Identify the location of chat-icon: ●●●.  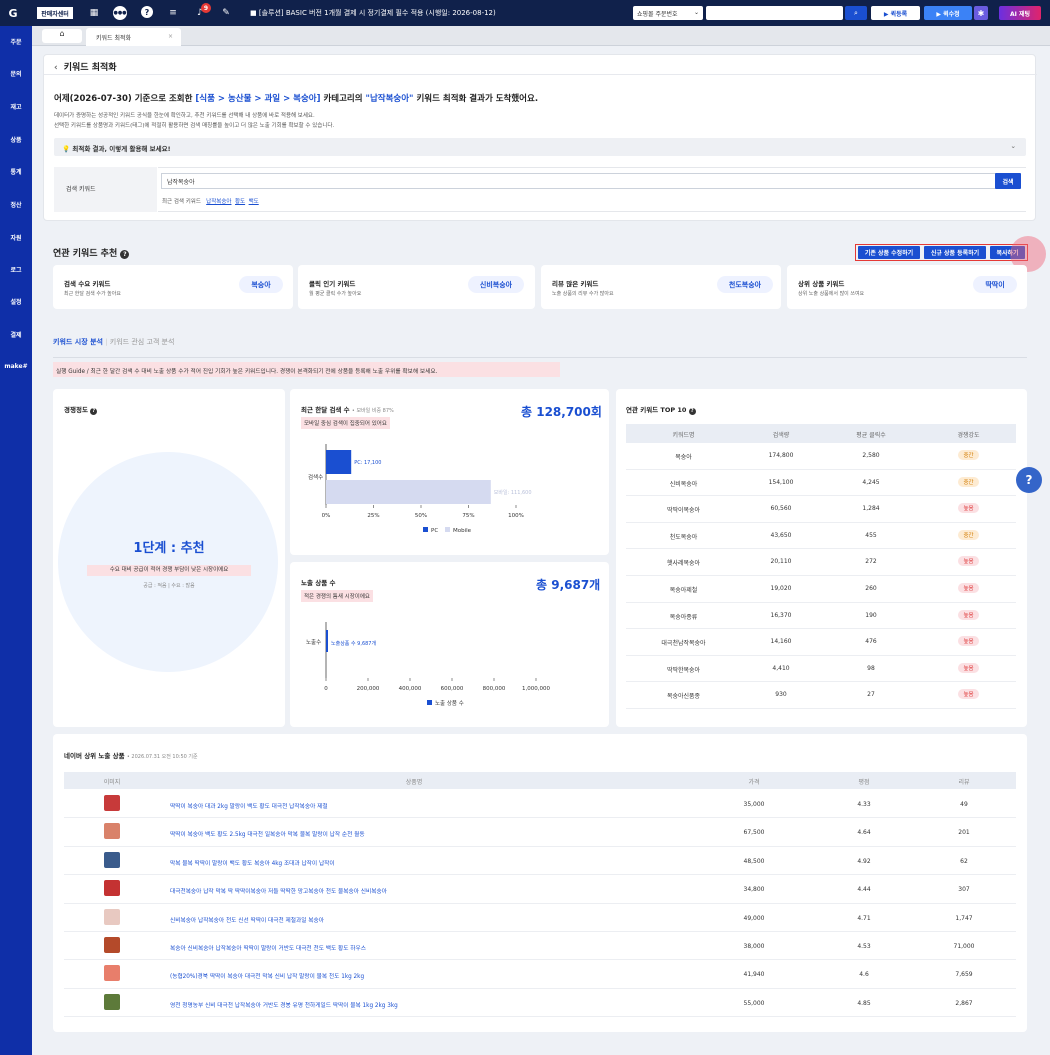
(120, 13).